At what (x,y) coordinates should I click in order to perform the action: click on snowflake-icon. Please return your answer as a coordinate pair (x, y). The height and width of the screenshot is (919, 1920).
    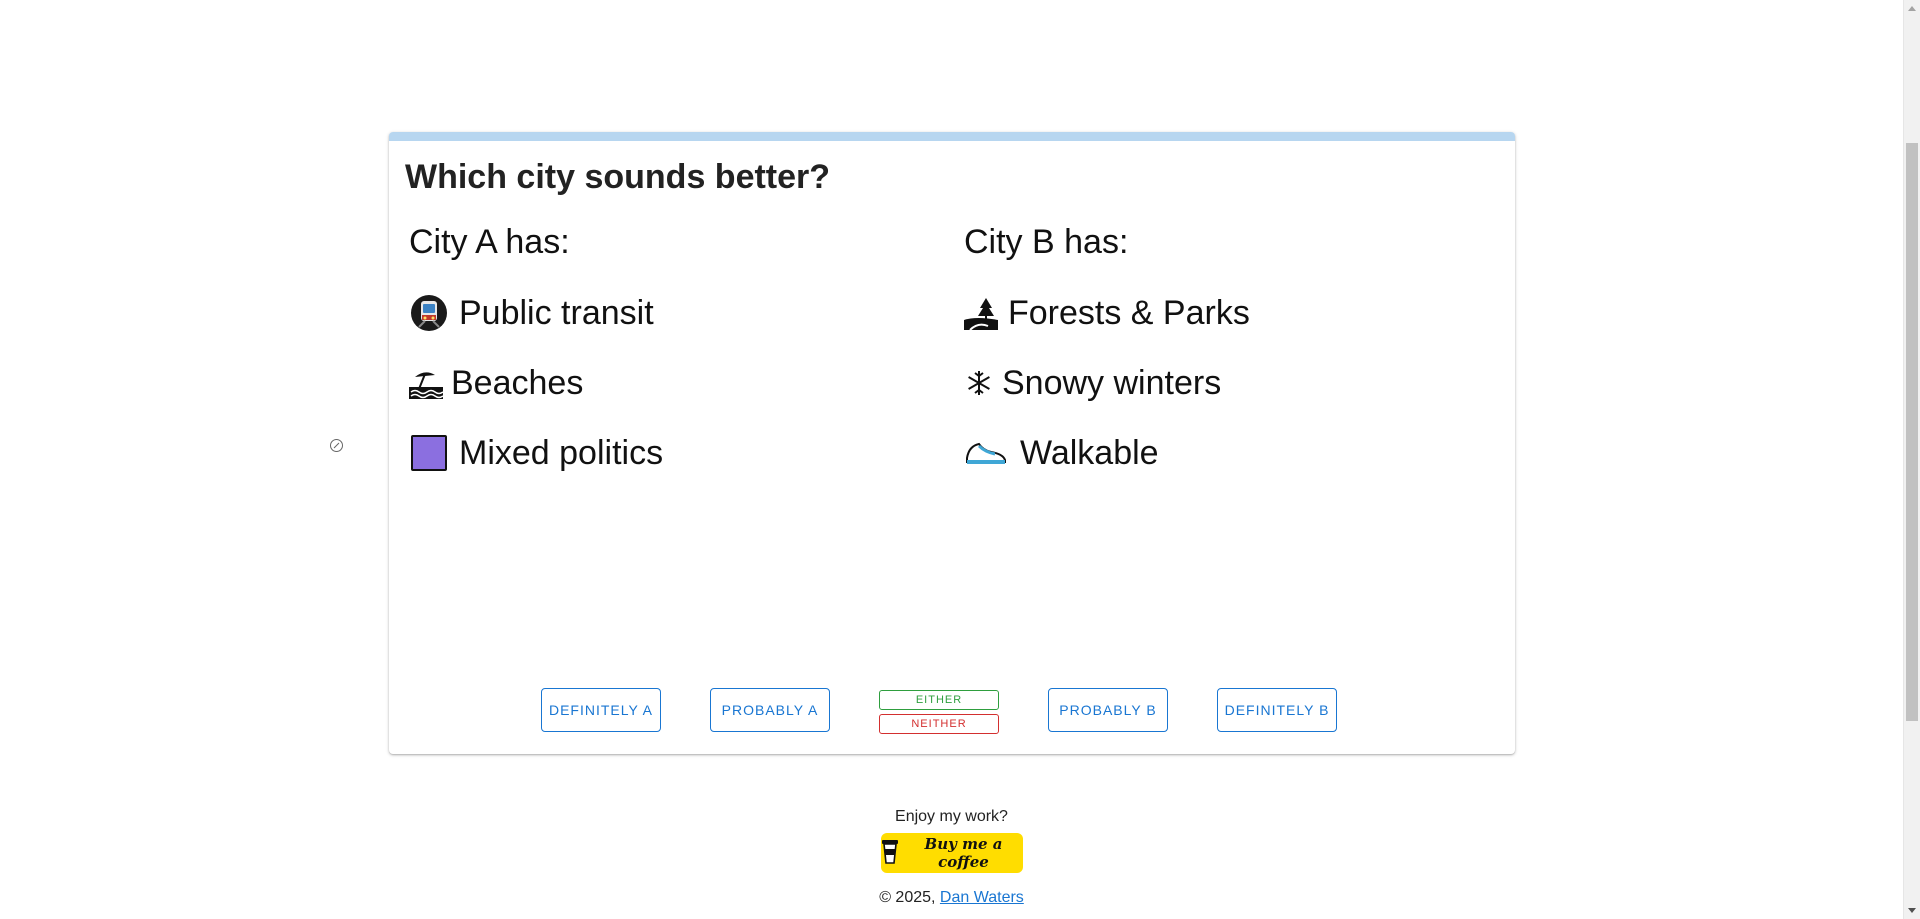
    Looking at the image, I should click on (979, 383).